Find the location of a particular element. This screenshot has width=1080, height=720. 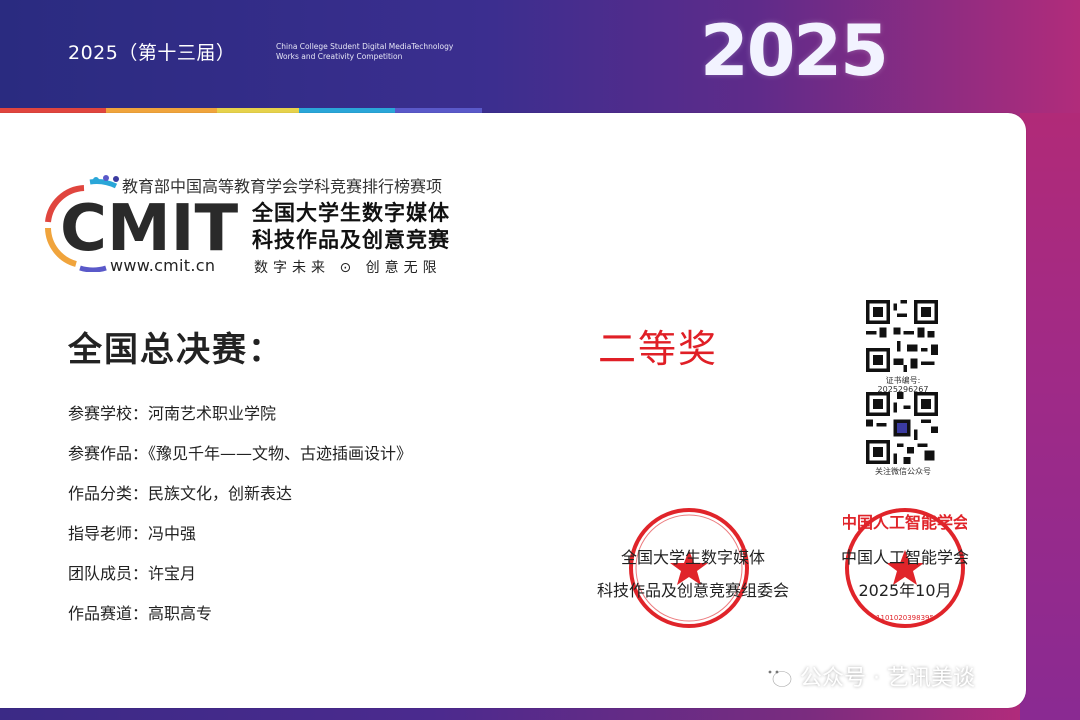

wechat-qr-code is located at coordinates (902, 428).